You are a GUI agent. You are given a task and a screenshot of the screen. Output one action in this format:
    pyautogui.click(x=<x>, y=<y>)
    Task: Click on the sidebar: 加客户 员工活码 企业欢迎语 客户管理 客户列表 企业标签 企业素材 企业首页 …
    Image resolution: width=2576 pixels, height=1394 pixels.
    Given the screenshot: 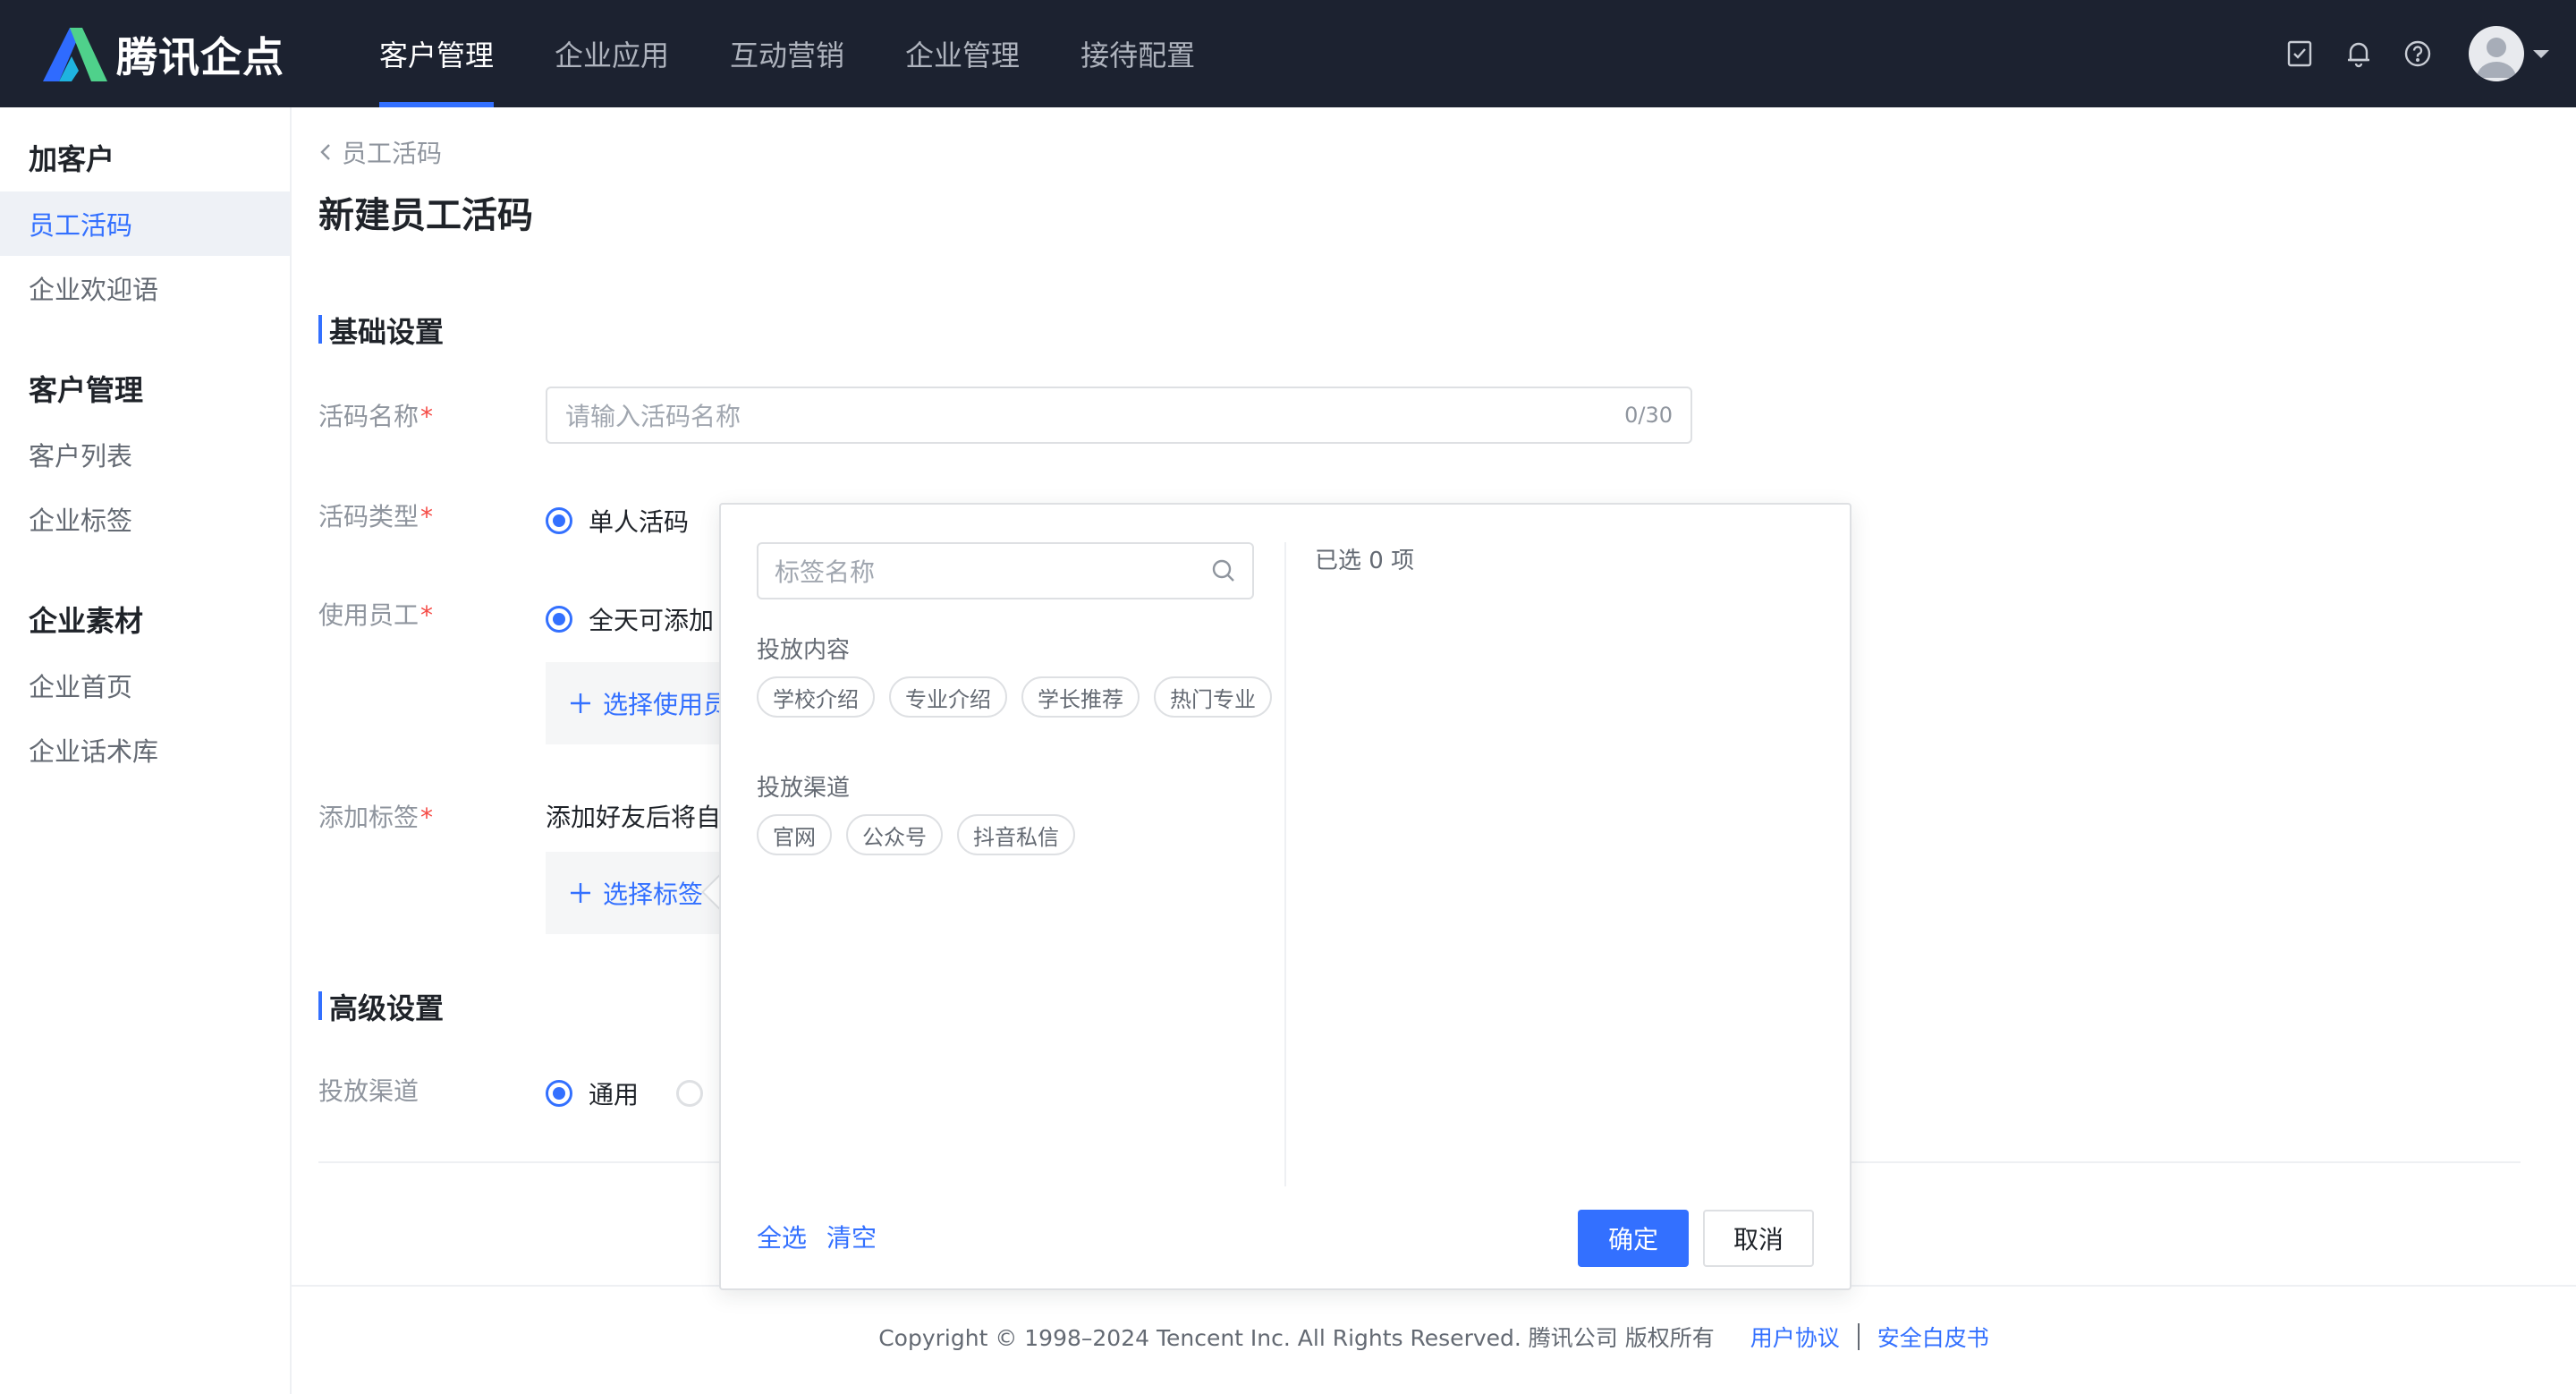 What is the action you would take?
    pyautogui.click(x=146, y=751)
    